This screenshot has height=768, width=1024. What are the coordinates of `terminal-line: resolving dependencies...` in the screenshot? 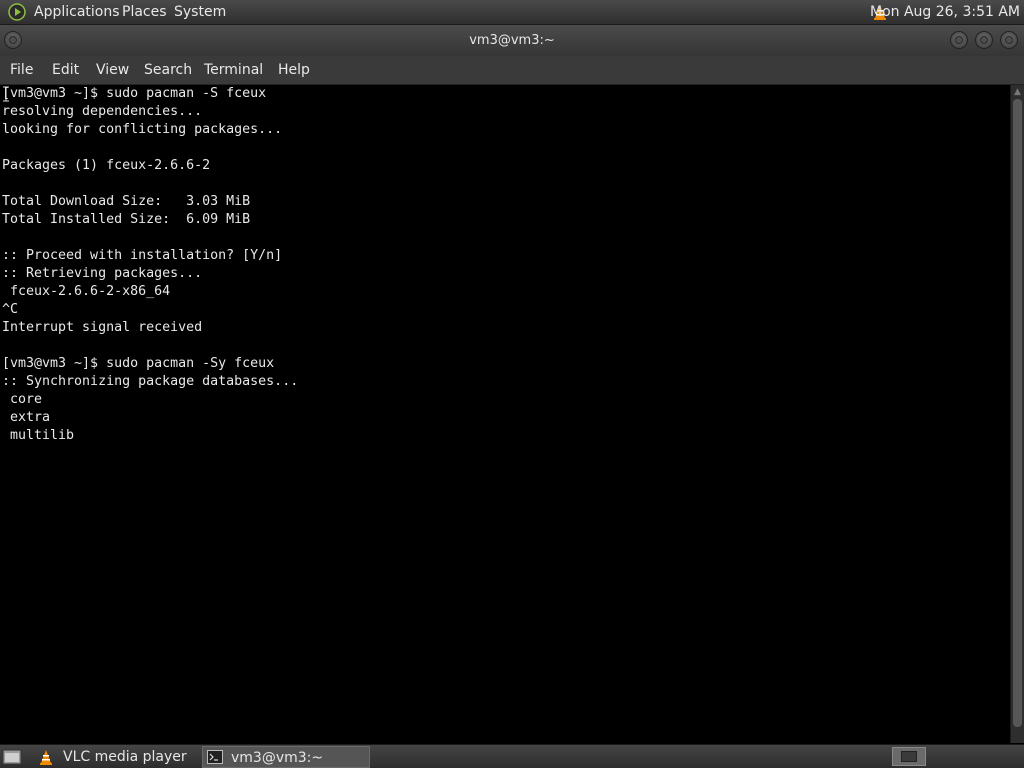 It's located at (102, 111).